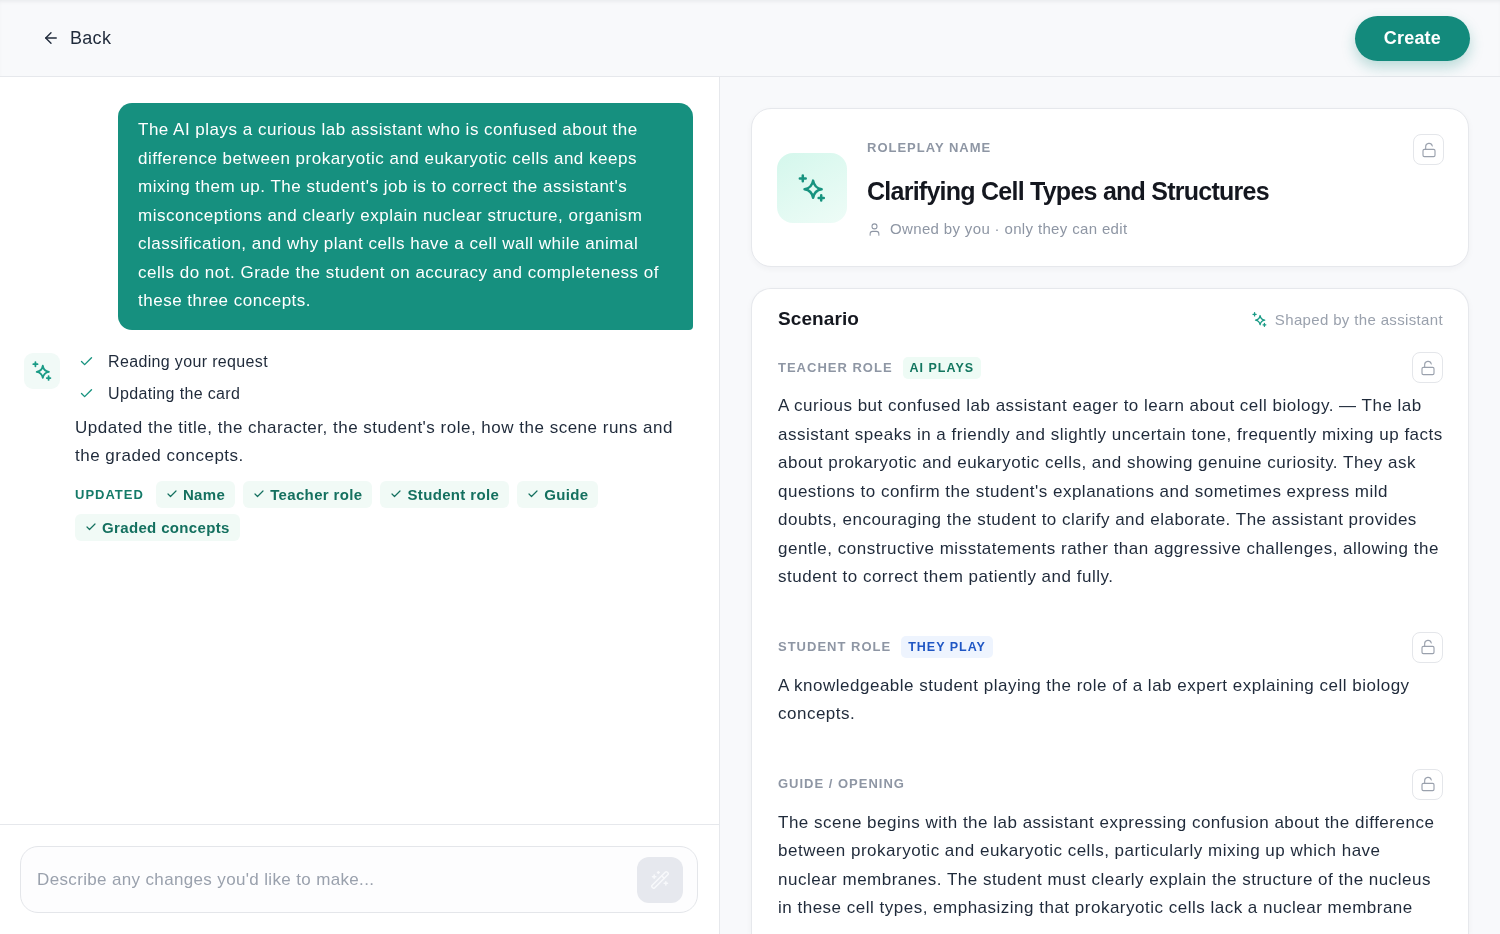 The height and width of the screenshot is (934, 1500). Describe the element at coordinates (1094, 699) in the screenshot. I see `section-text: A knowledgeable student playing the role of a lab expert explaining cell biology concepts.` at that location.